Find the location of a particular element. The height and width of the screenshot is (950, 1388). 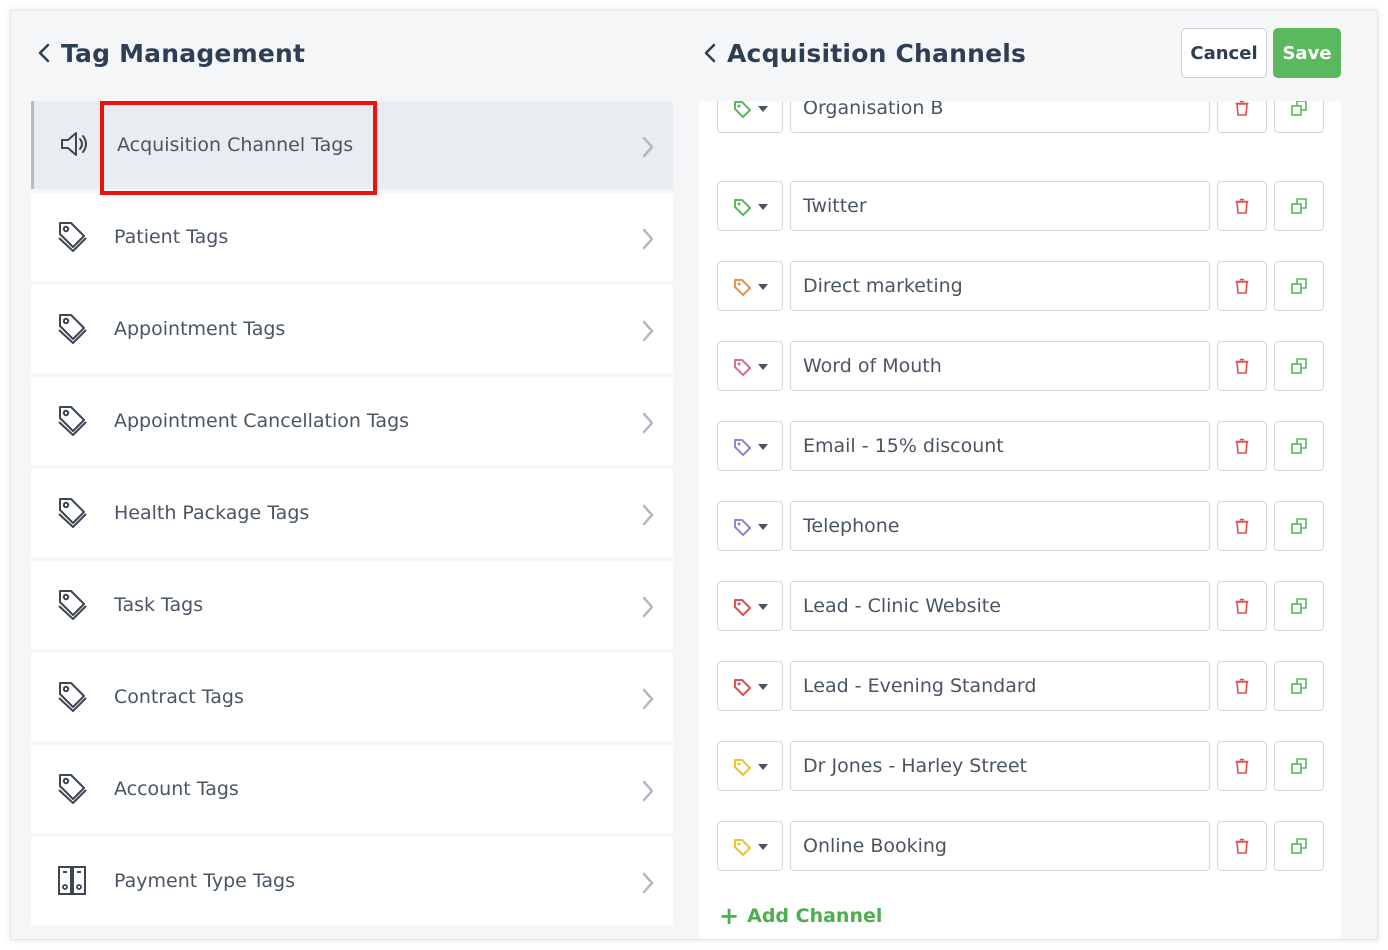

megaphone-icon is located at coordinates (74, 144).